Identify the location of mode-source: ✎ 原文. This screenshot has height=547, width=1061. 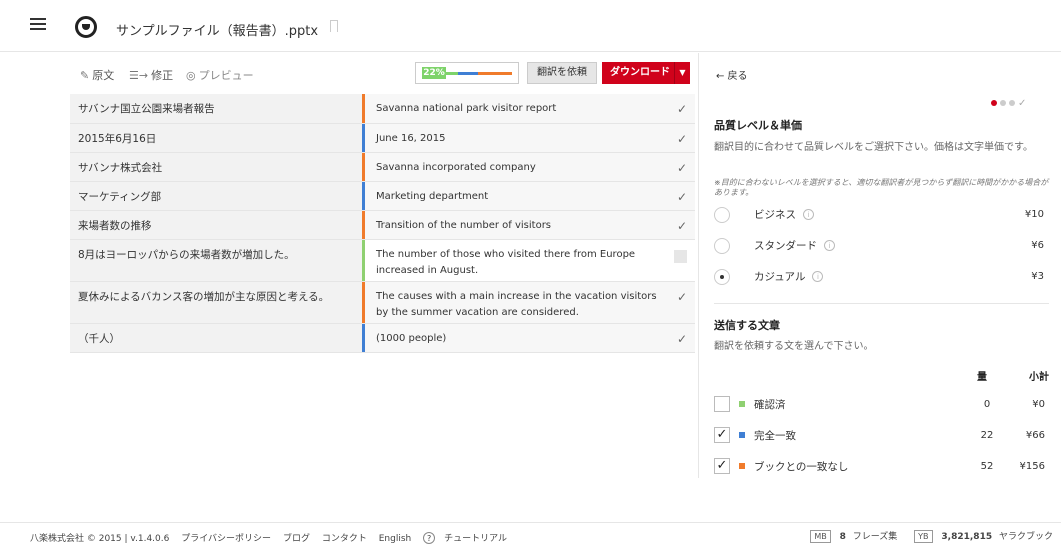
(97, 75).